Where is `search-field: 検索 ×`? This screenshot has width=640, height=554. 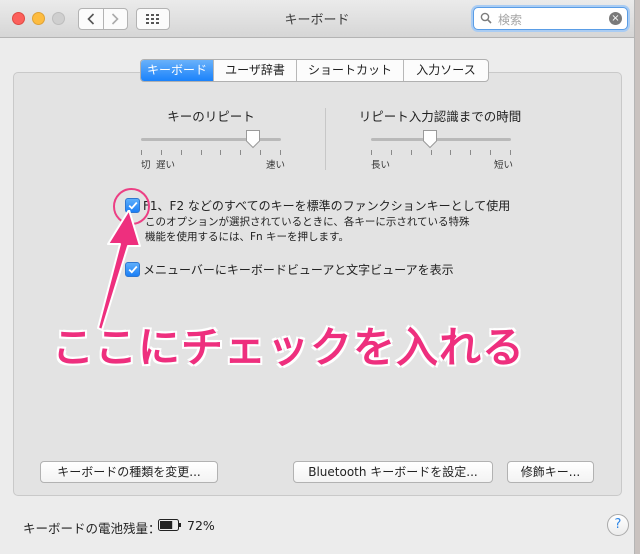
search-field: 検索 × is located at coordinates (550, 18).